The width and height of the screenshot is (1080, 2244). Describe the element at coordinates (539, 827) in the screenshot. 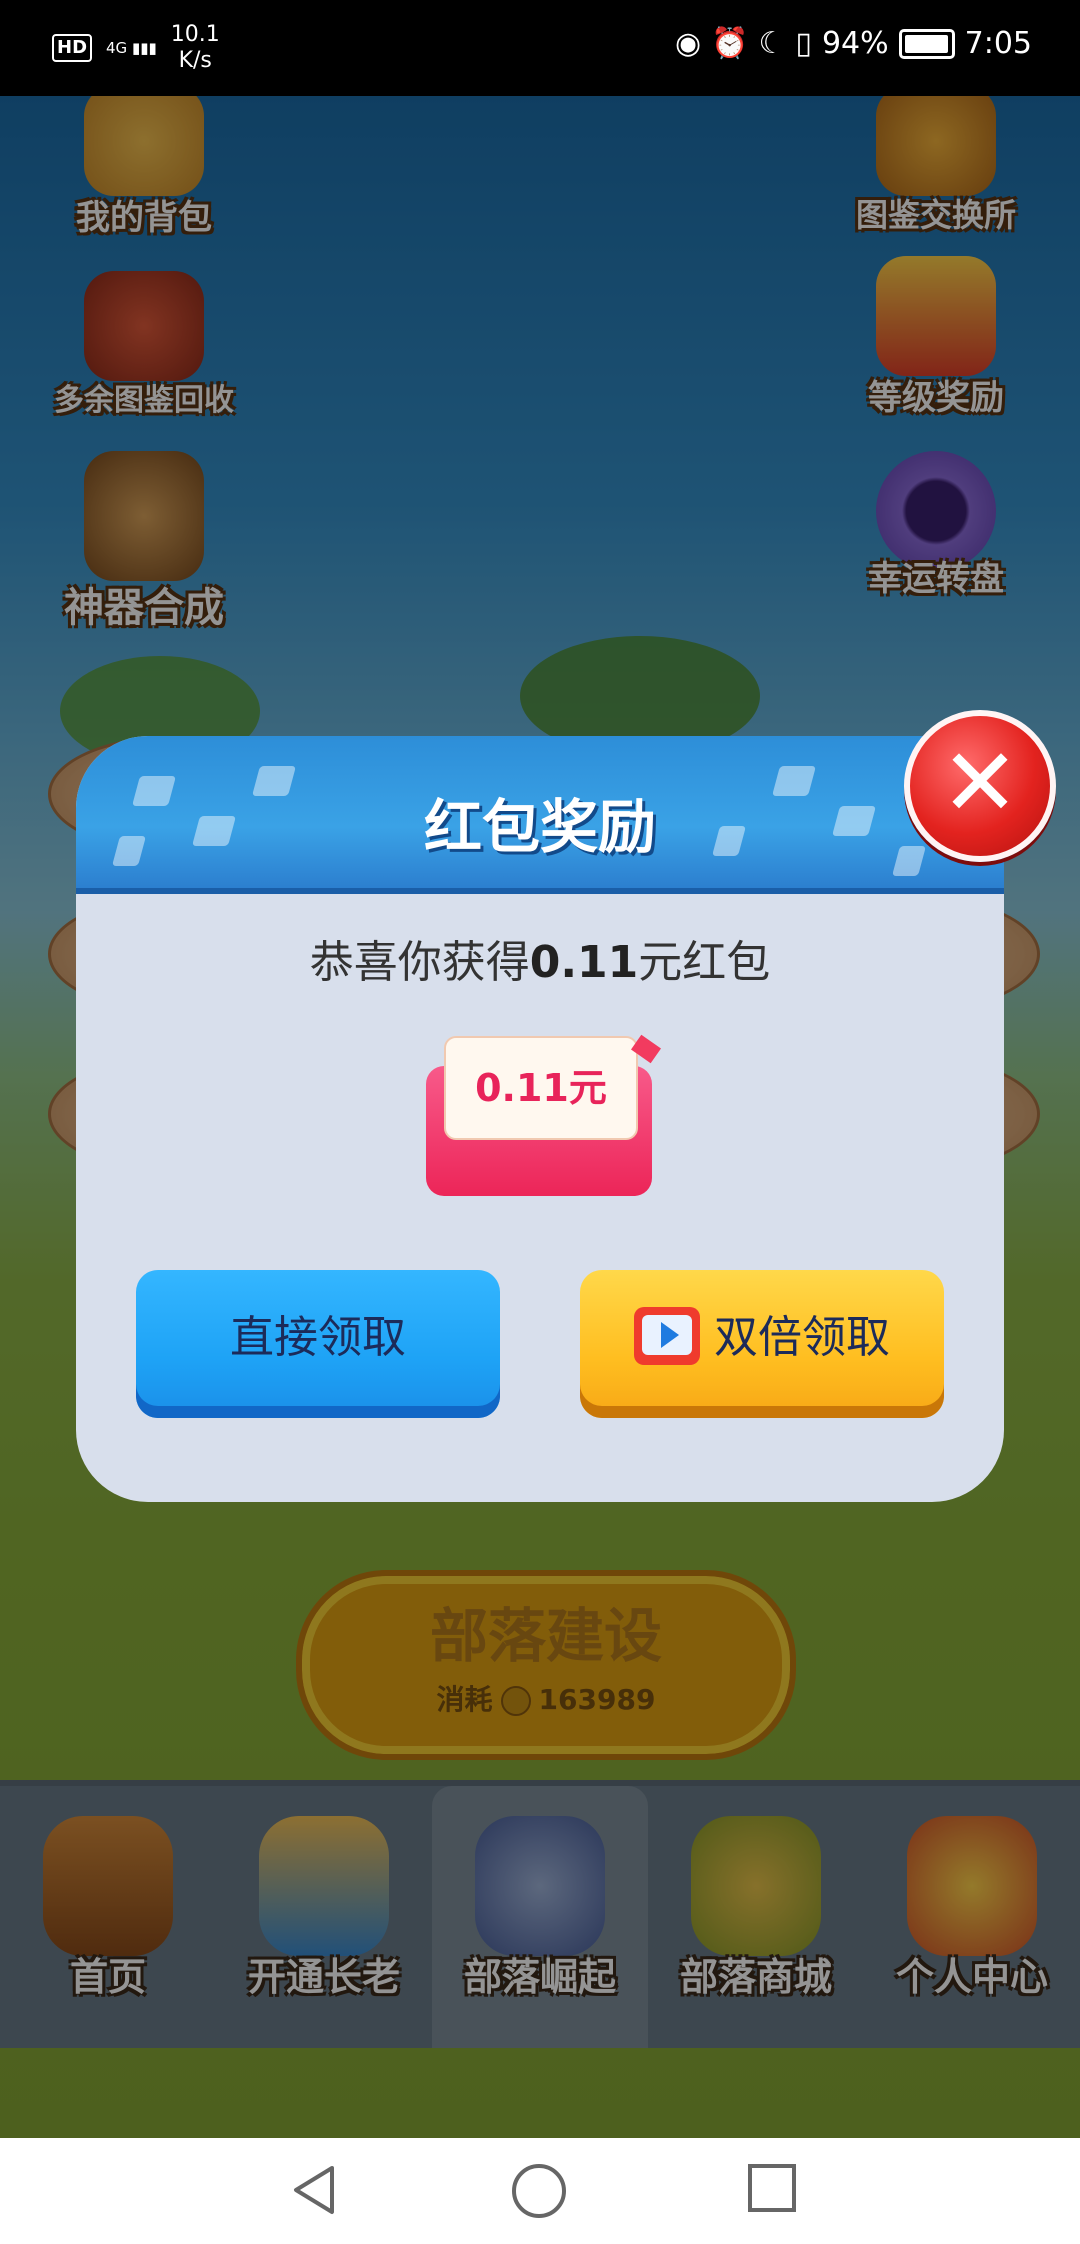

I see `dialog-title: 红包奖励` at that location.